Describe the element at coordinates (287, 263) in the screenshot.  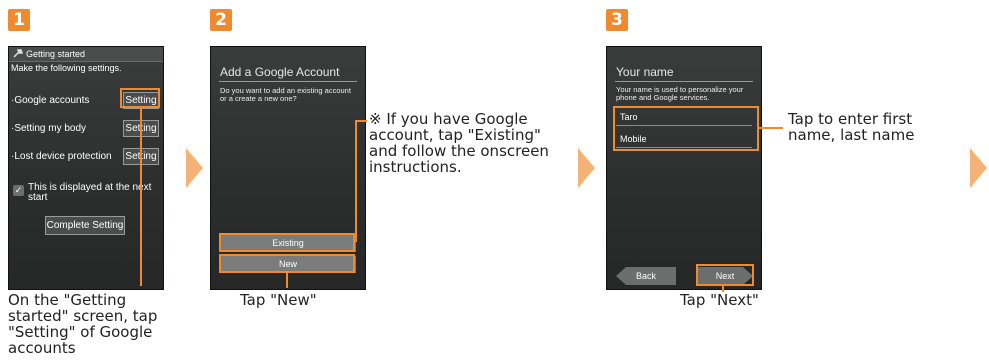
I see `highlight-new` at that location.